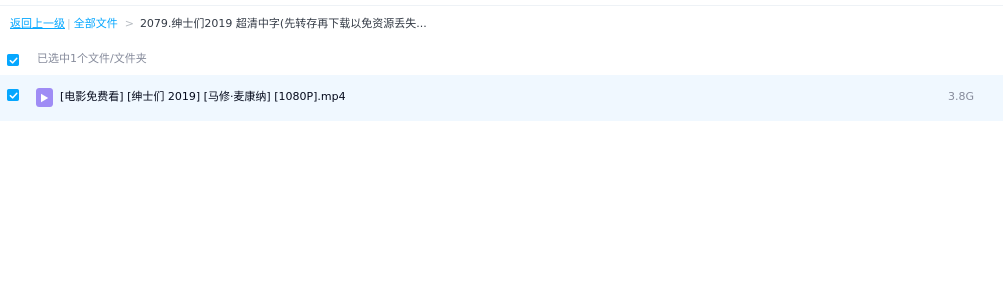 This screenshot has width=1003, height=291. I want to click on select-all-checkbox, so click(13, 60).